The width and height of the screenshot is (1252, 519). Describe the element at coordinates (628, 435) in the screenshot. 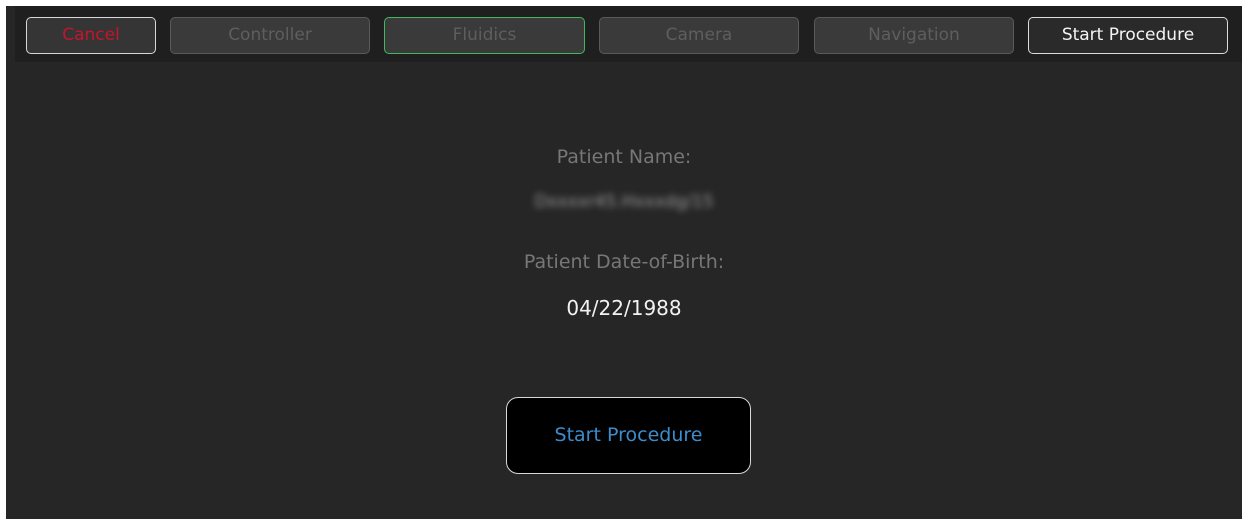

I see `start-procedure-button: Start Procedure` at that location.